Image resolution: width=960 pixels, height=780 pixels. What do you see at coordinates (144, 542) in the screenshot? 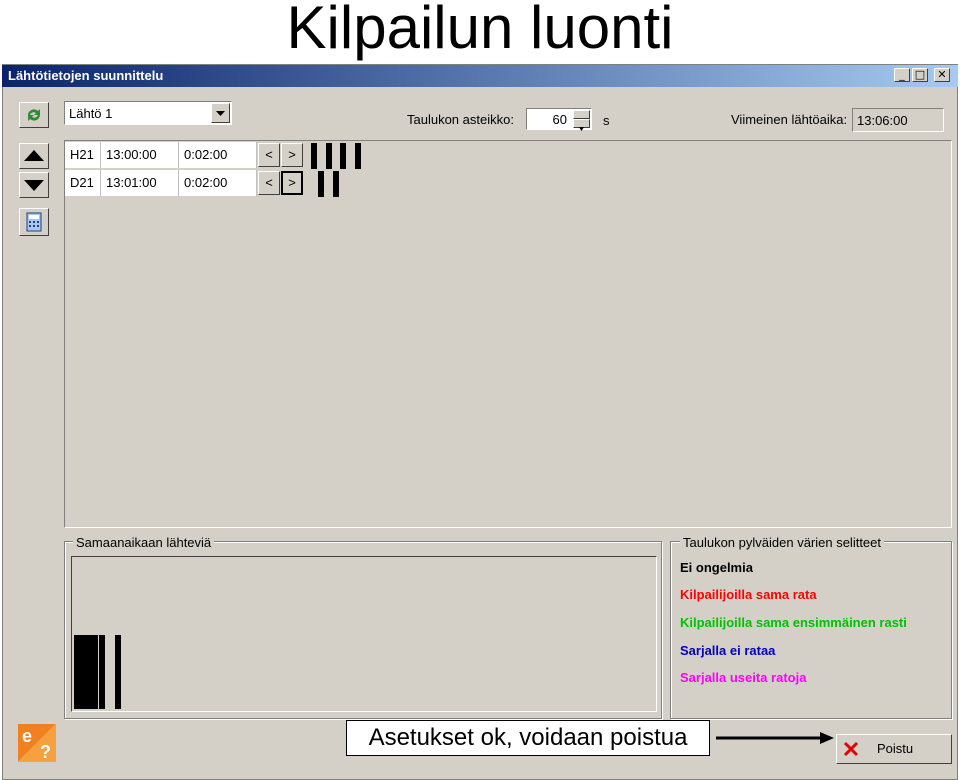
I see `simultaneous-title: Samaanaikaan lähteviä` at bounding box center [144, 542].